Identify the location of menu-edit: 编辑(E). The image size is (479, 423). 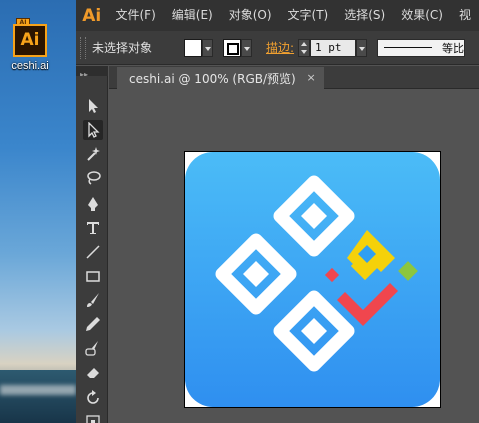
(192, 15).